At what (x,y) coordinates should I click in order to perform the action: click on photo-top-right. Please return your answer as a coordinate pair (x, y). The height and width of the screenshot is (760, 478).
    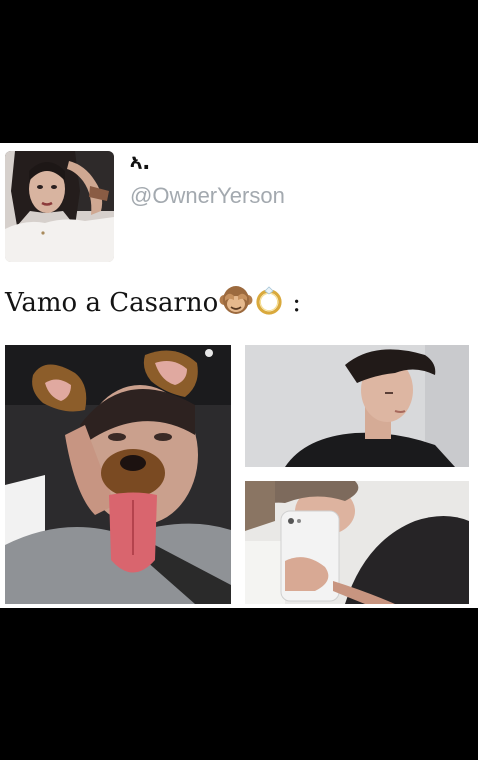
    Looking at the image, I should click on (357, 406).